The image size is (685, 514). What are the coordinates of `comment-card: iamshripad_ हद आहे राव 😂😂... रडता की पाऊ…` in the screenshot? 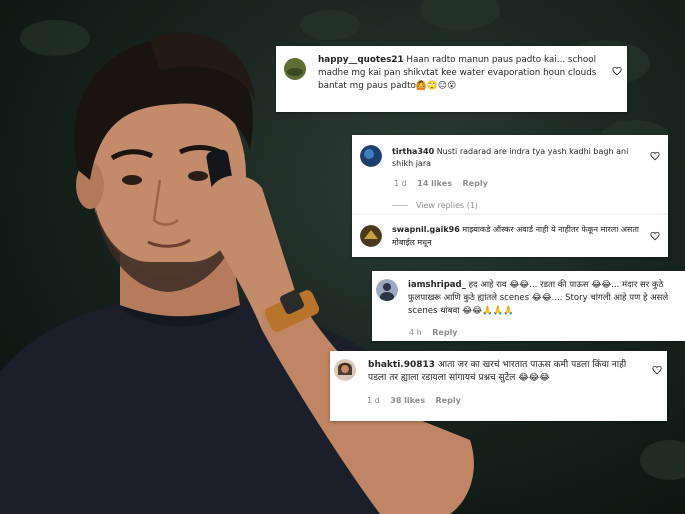 It's located at (528, 306).